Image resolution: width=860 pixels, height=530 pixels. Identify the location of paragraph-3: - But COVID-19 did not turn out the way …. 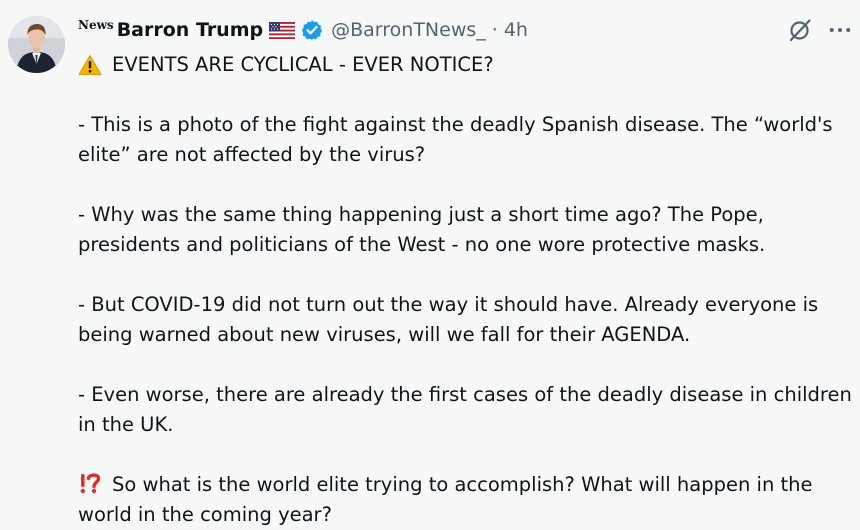
(448, 319).